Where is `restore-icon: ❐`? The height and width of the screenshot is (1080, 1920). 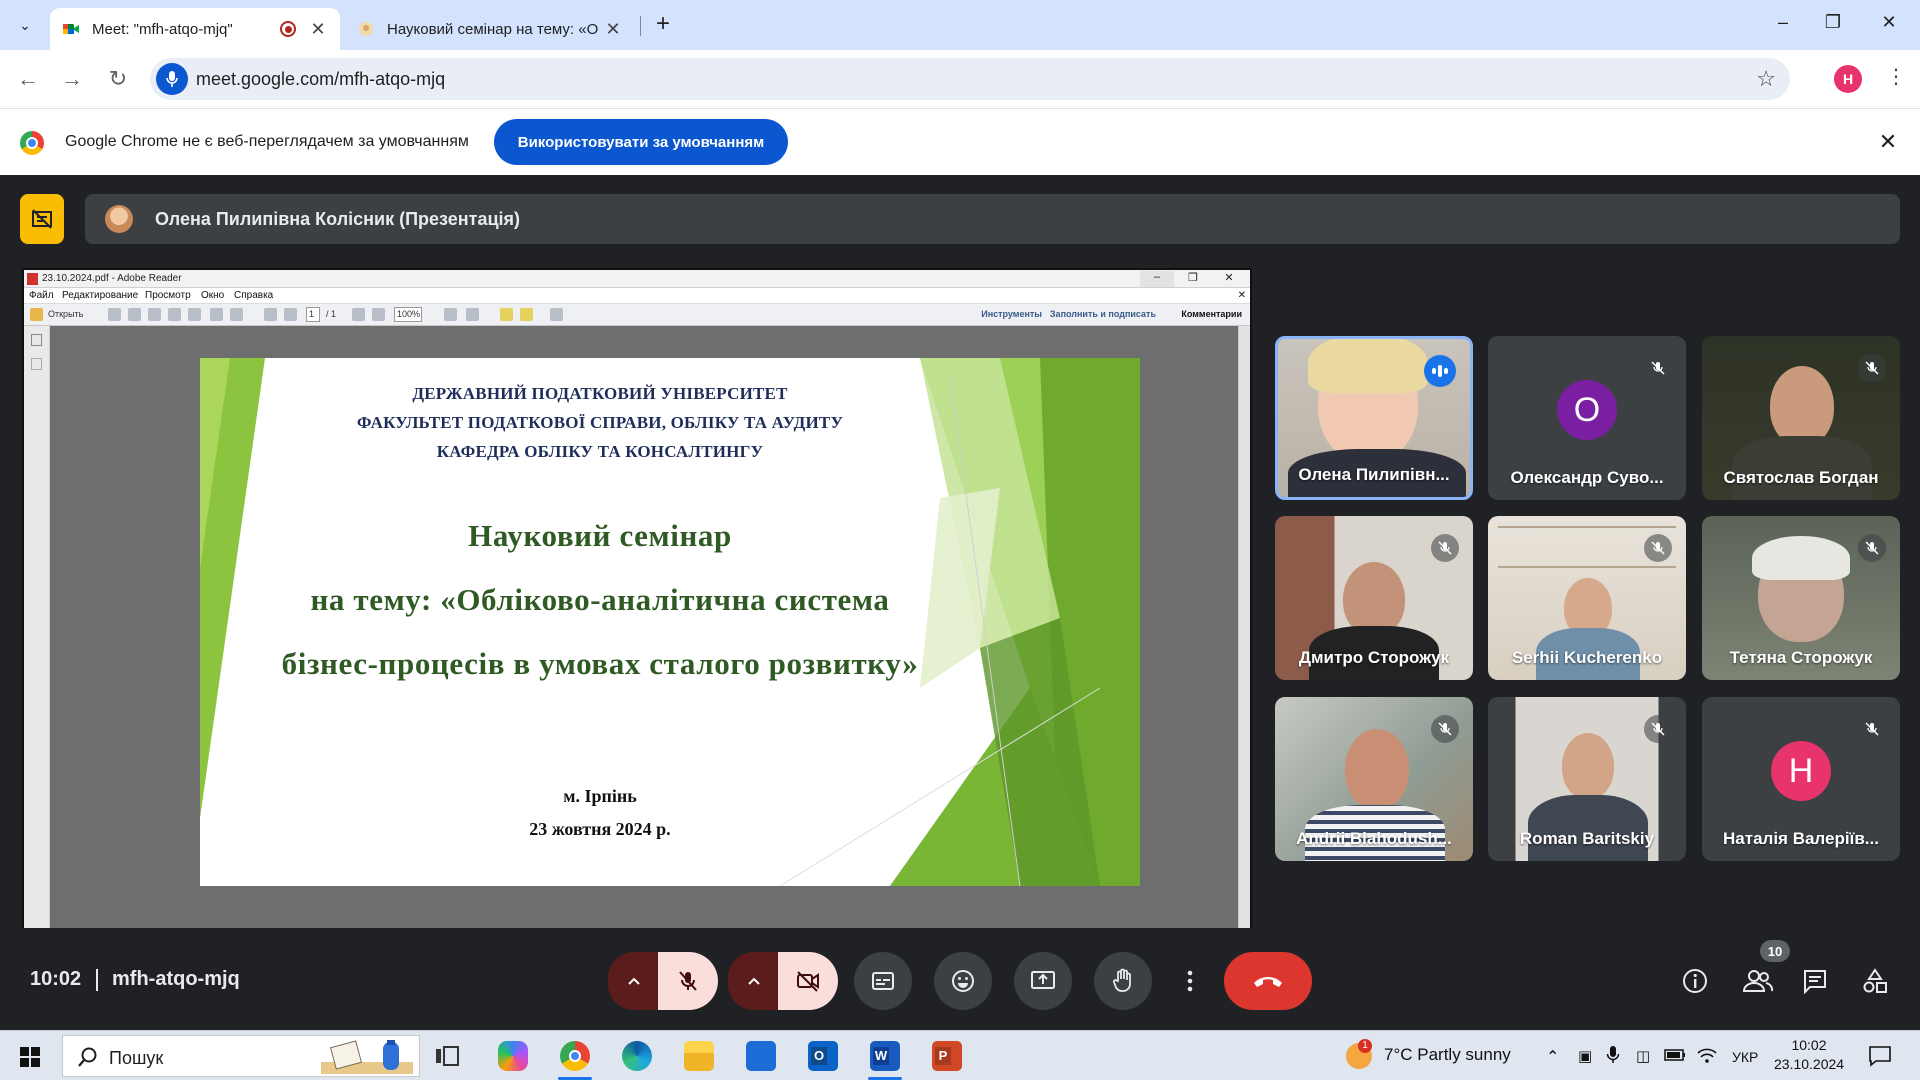 restore-icon: ❐ is located at coordinates (1833, 22).